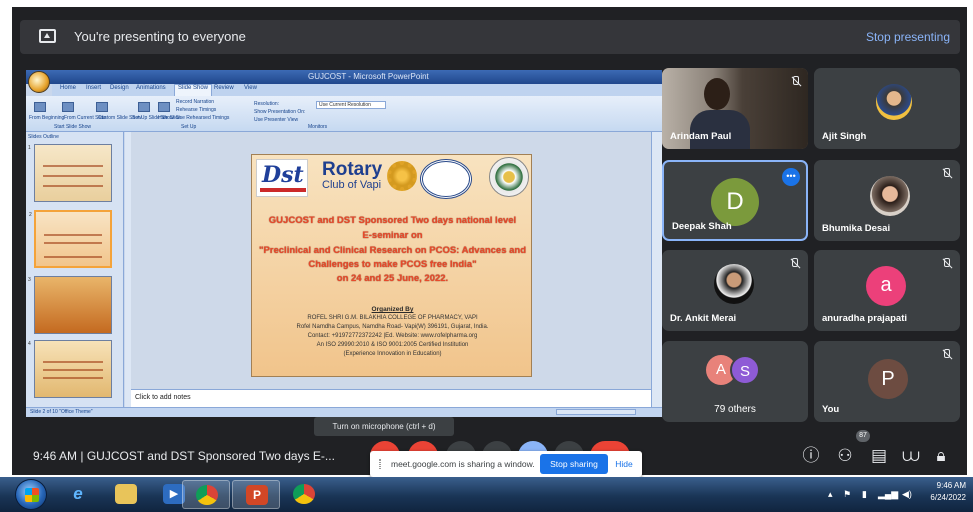  Describe the element at coordinates (574, 464) in the screenshot. I see `stop-sharing-button: Stop sharing` at that location.